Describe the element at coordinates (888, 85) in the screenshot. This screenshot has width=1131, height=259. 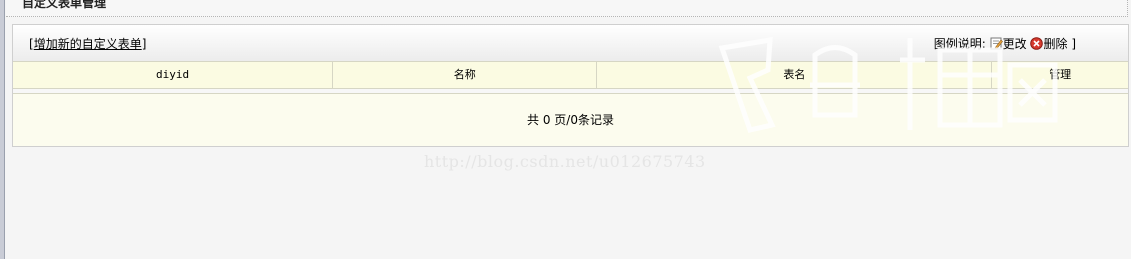
I see `watermark-logo-icon` at that location.